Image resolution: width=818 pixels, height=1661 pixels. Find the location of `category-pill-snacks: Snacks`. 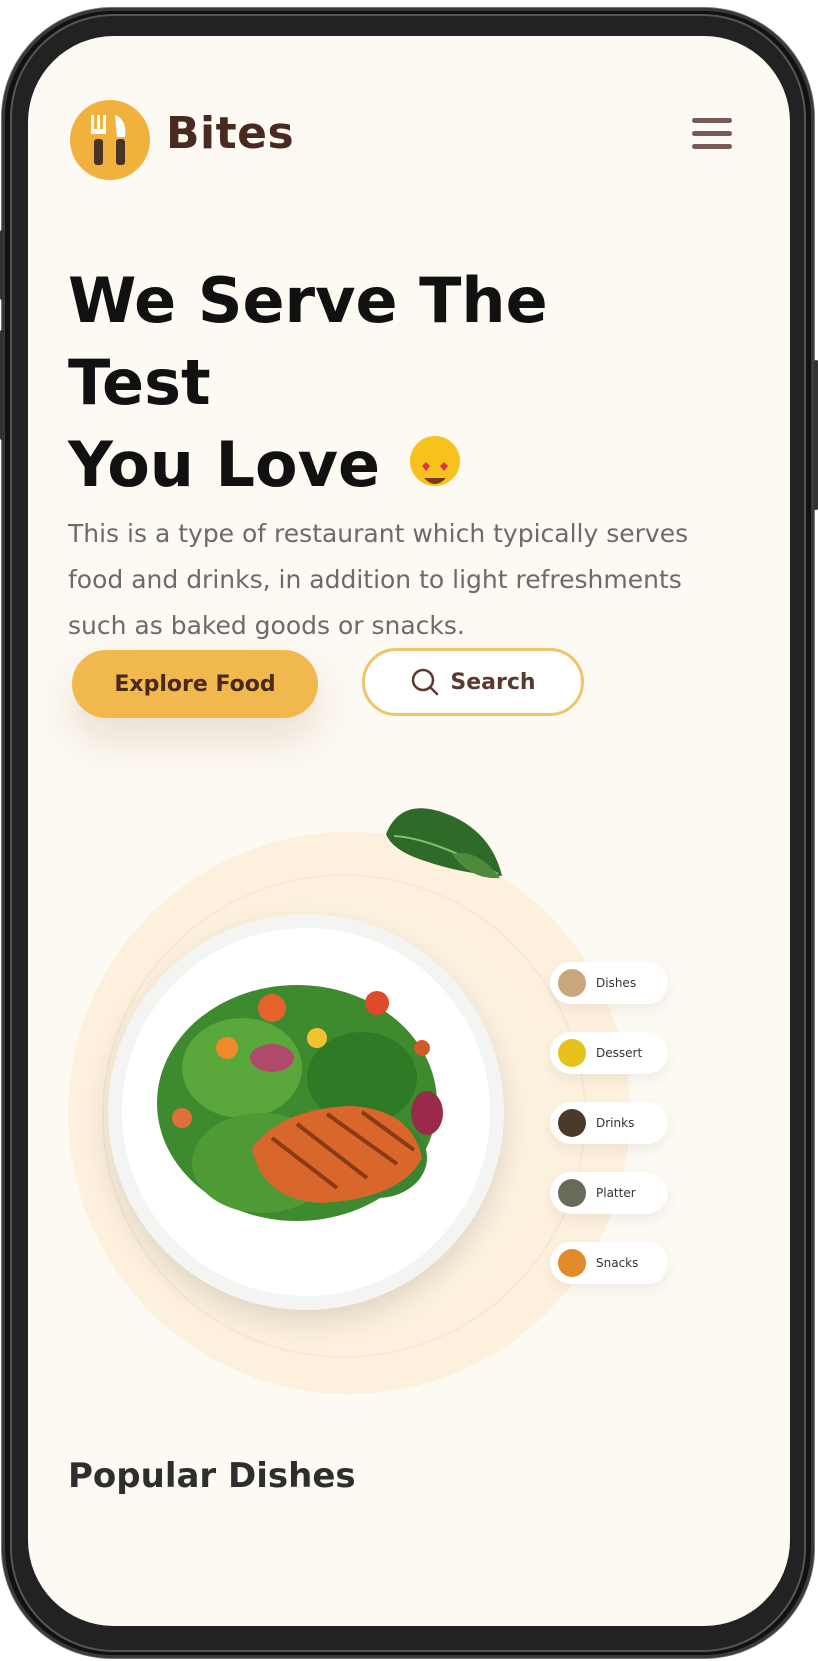

category-pill-snacks: Snacks is located at coordinates (609, 1263).